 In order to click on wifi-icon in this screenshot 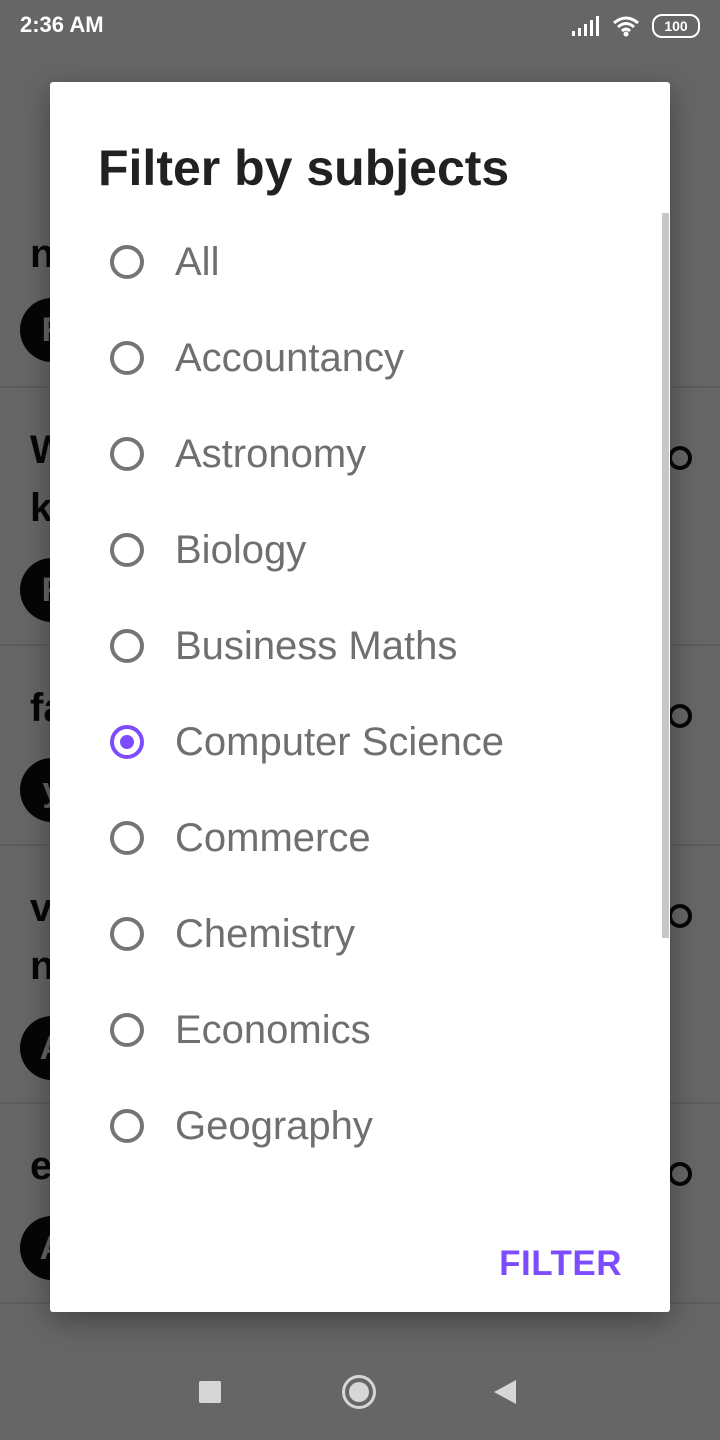, I will do `click(626, 26)`.